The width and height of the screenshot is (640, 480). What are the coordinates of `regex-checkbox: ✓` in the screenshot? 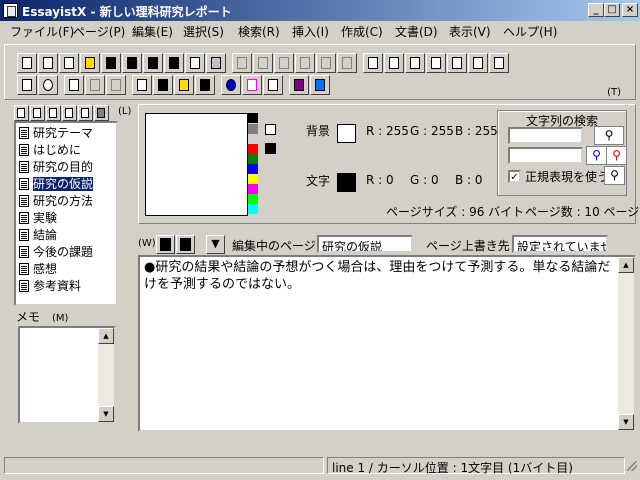 It's located at (514, 176).